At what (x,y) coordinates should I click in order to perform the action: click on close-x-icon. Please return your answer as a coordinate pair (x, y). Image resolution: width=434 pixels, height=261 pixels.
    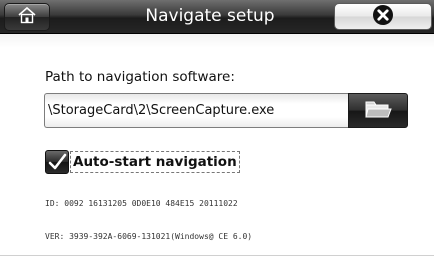
    Looking at the image, I should click on (383, 17).